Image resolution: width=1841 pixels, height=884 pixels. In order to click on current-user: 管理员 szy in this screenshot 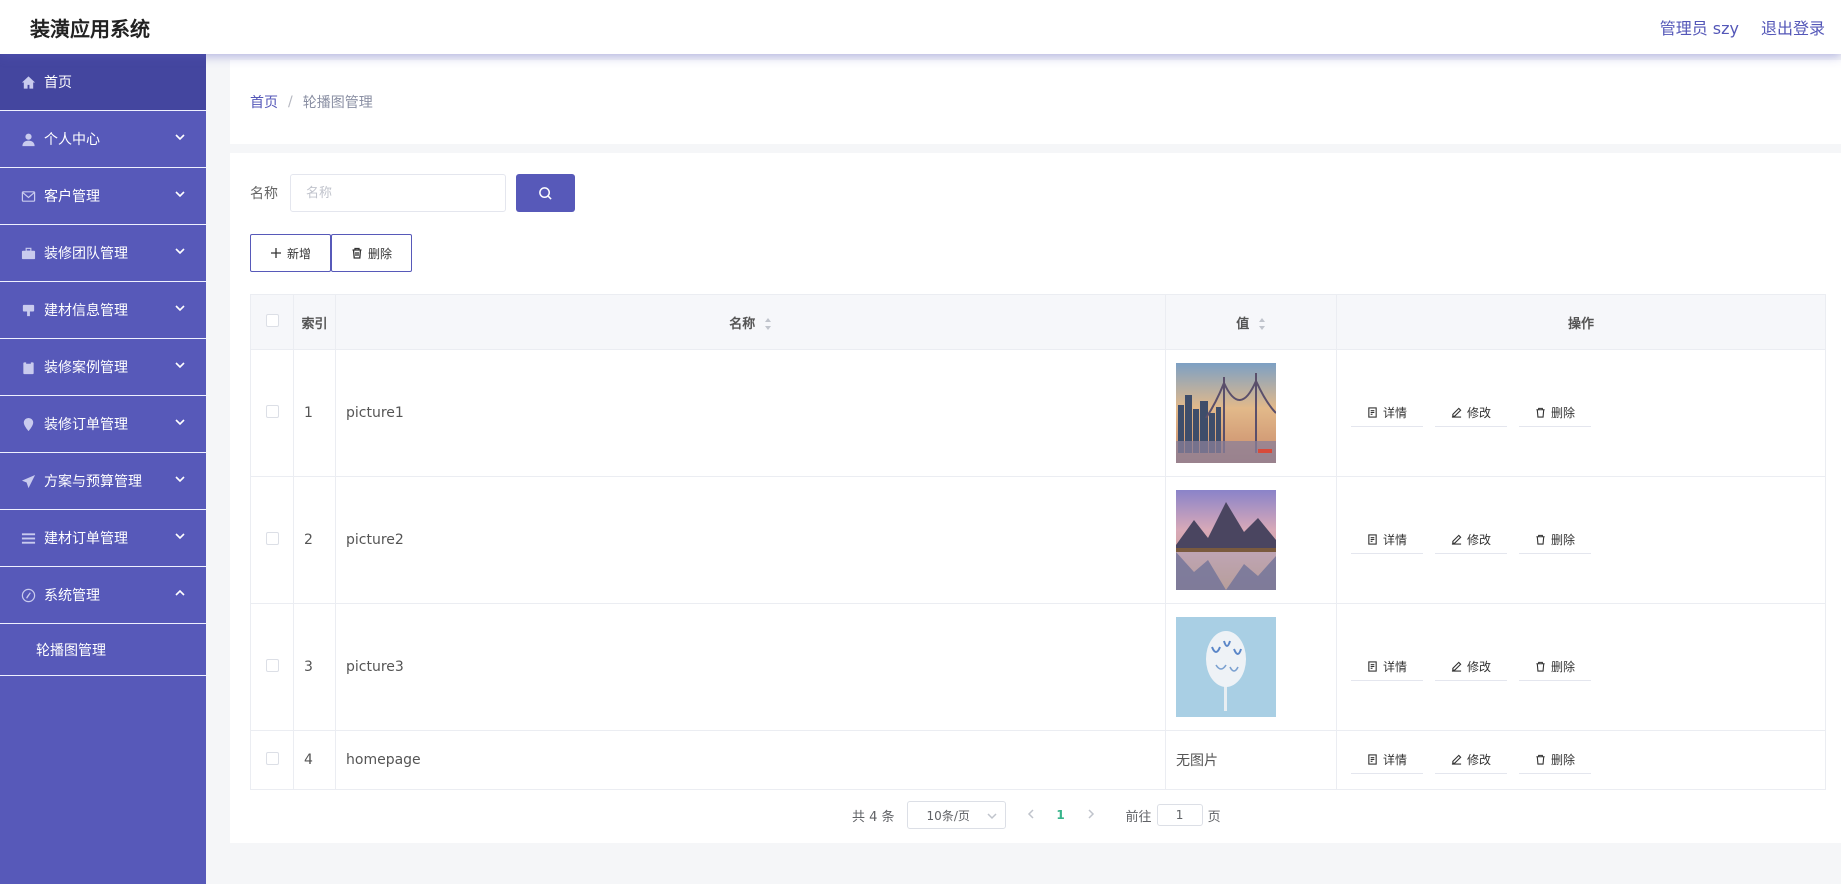, I will do `click(1699, 27)`.